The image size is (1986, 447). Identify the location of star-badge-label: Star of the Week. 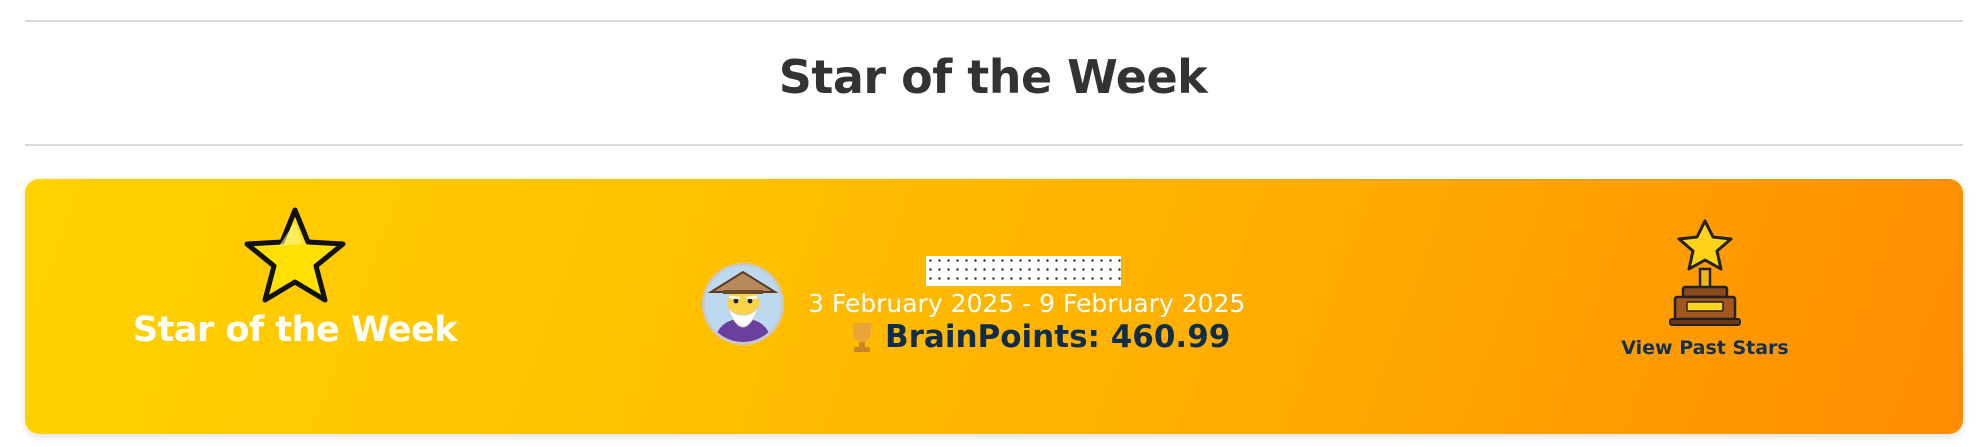
(295, 330).